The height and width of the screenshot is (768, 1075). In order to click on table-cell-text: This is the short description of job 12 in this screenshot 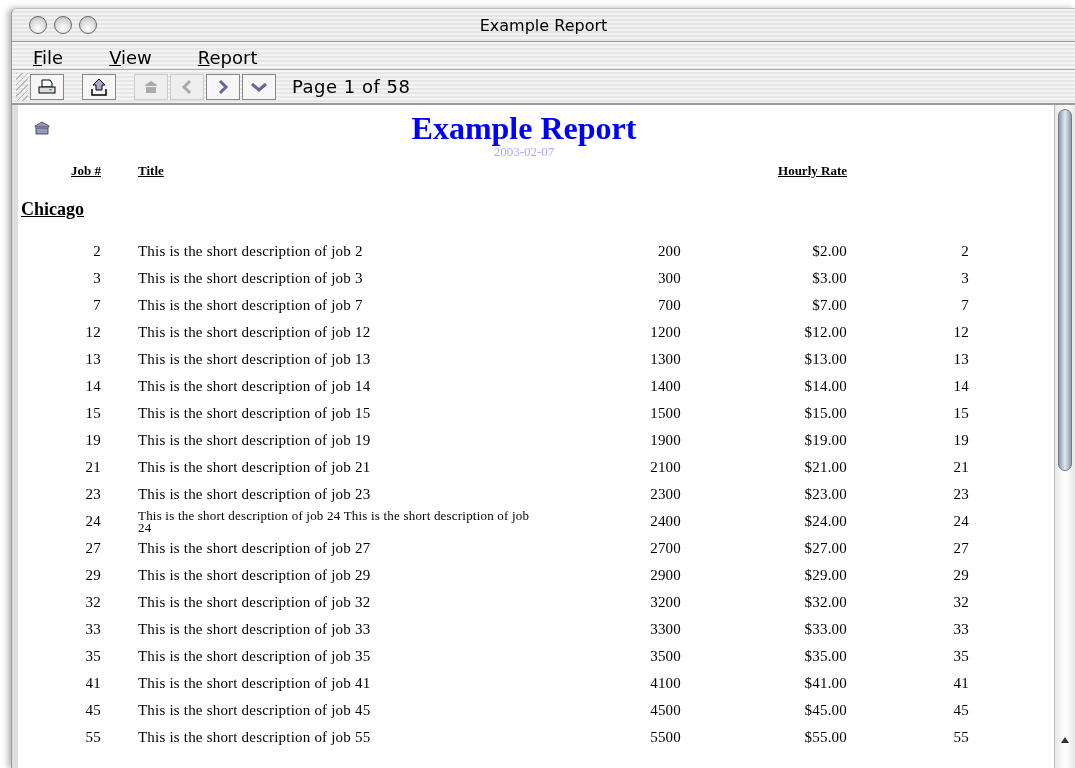, I will do `click(254, 332)`.